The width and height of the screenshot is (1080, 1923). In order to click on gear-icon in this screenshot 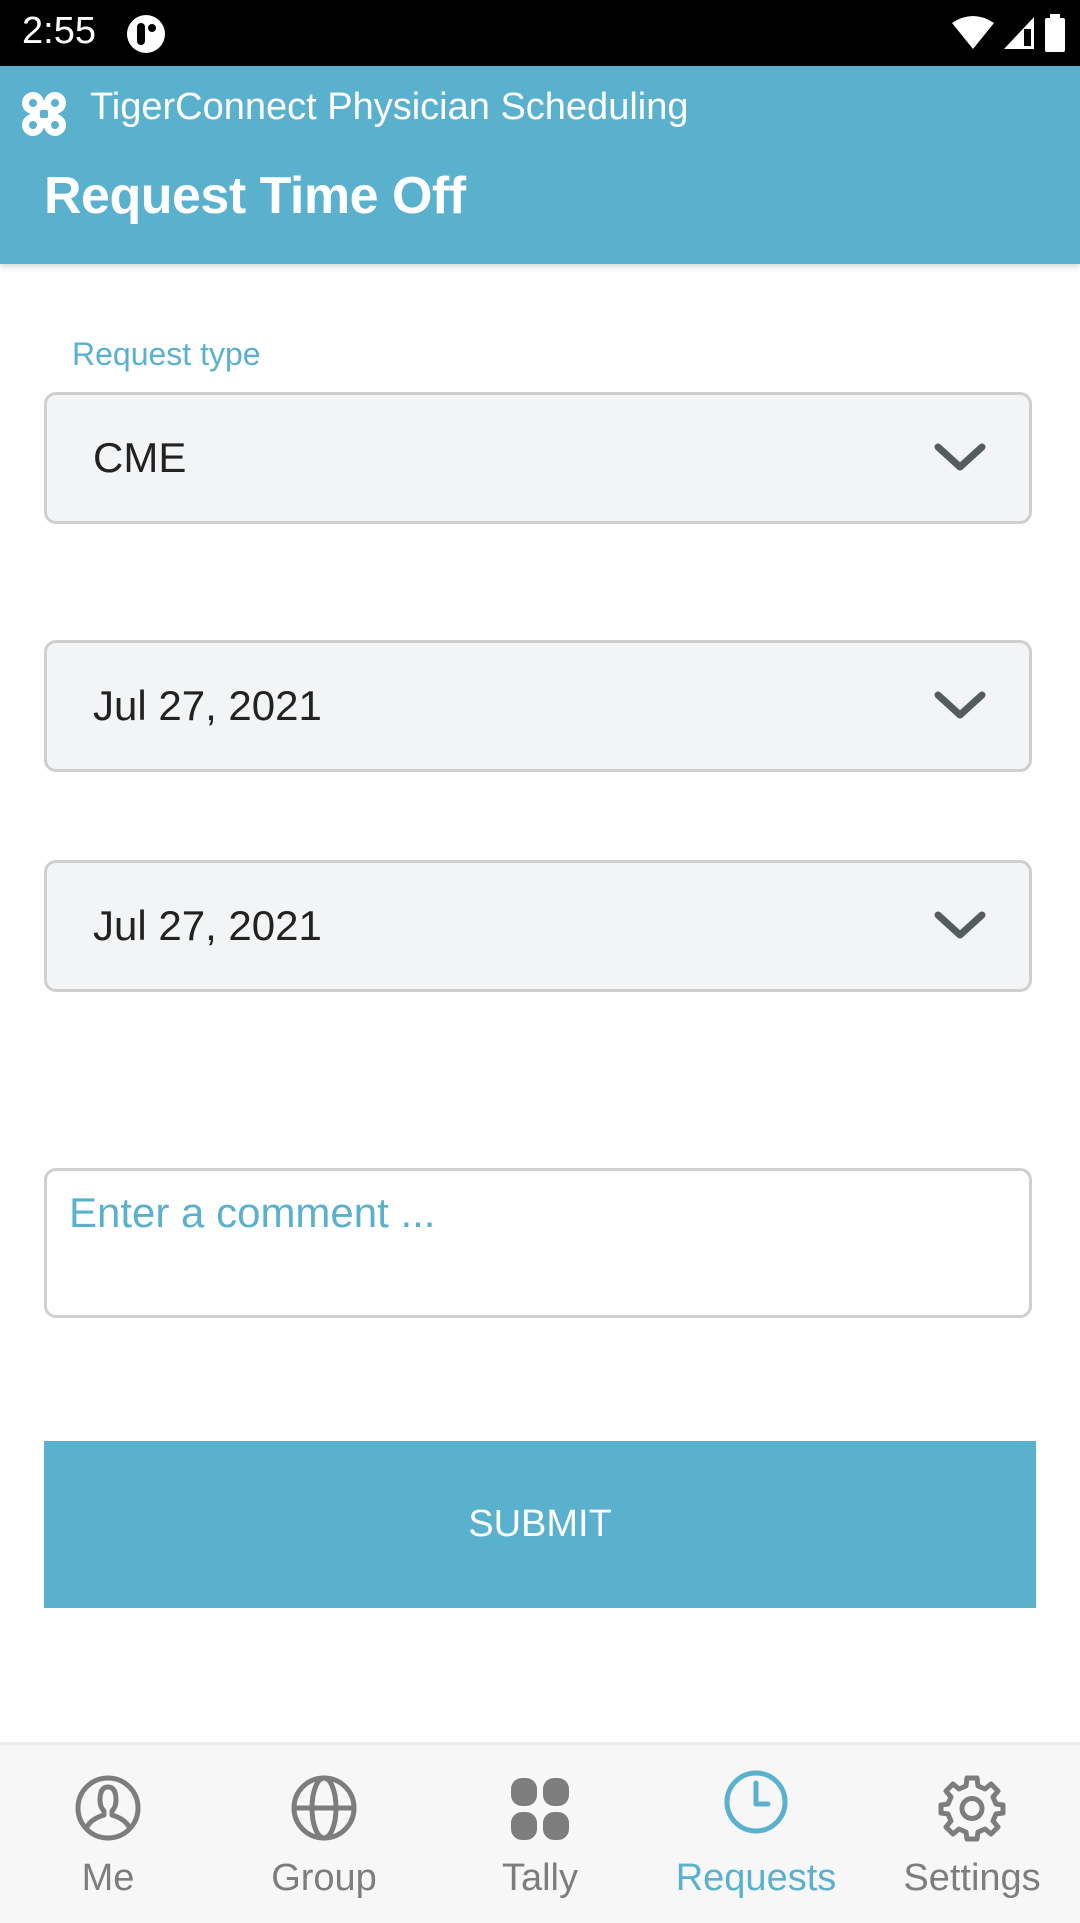, I will do `click(972, 1808)`.